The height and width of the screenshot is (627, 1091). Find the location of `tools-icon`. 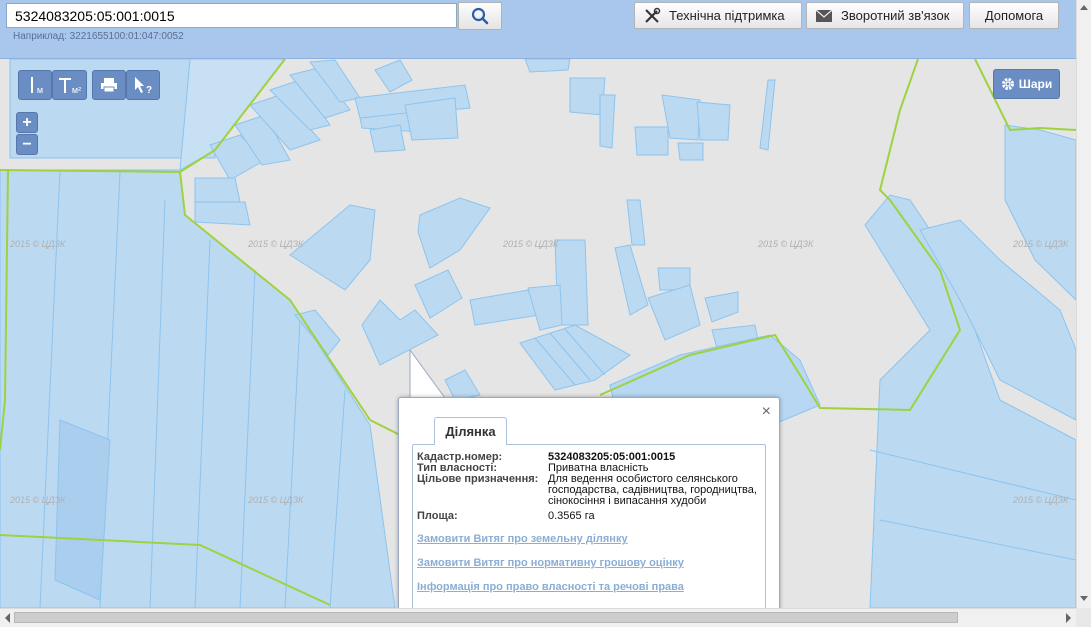

tools-icon is located at coordinates (652, 16).